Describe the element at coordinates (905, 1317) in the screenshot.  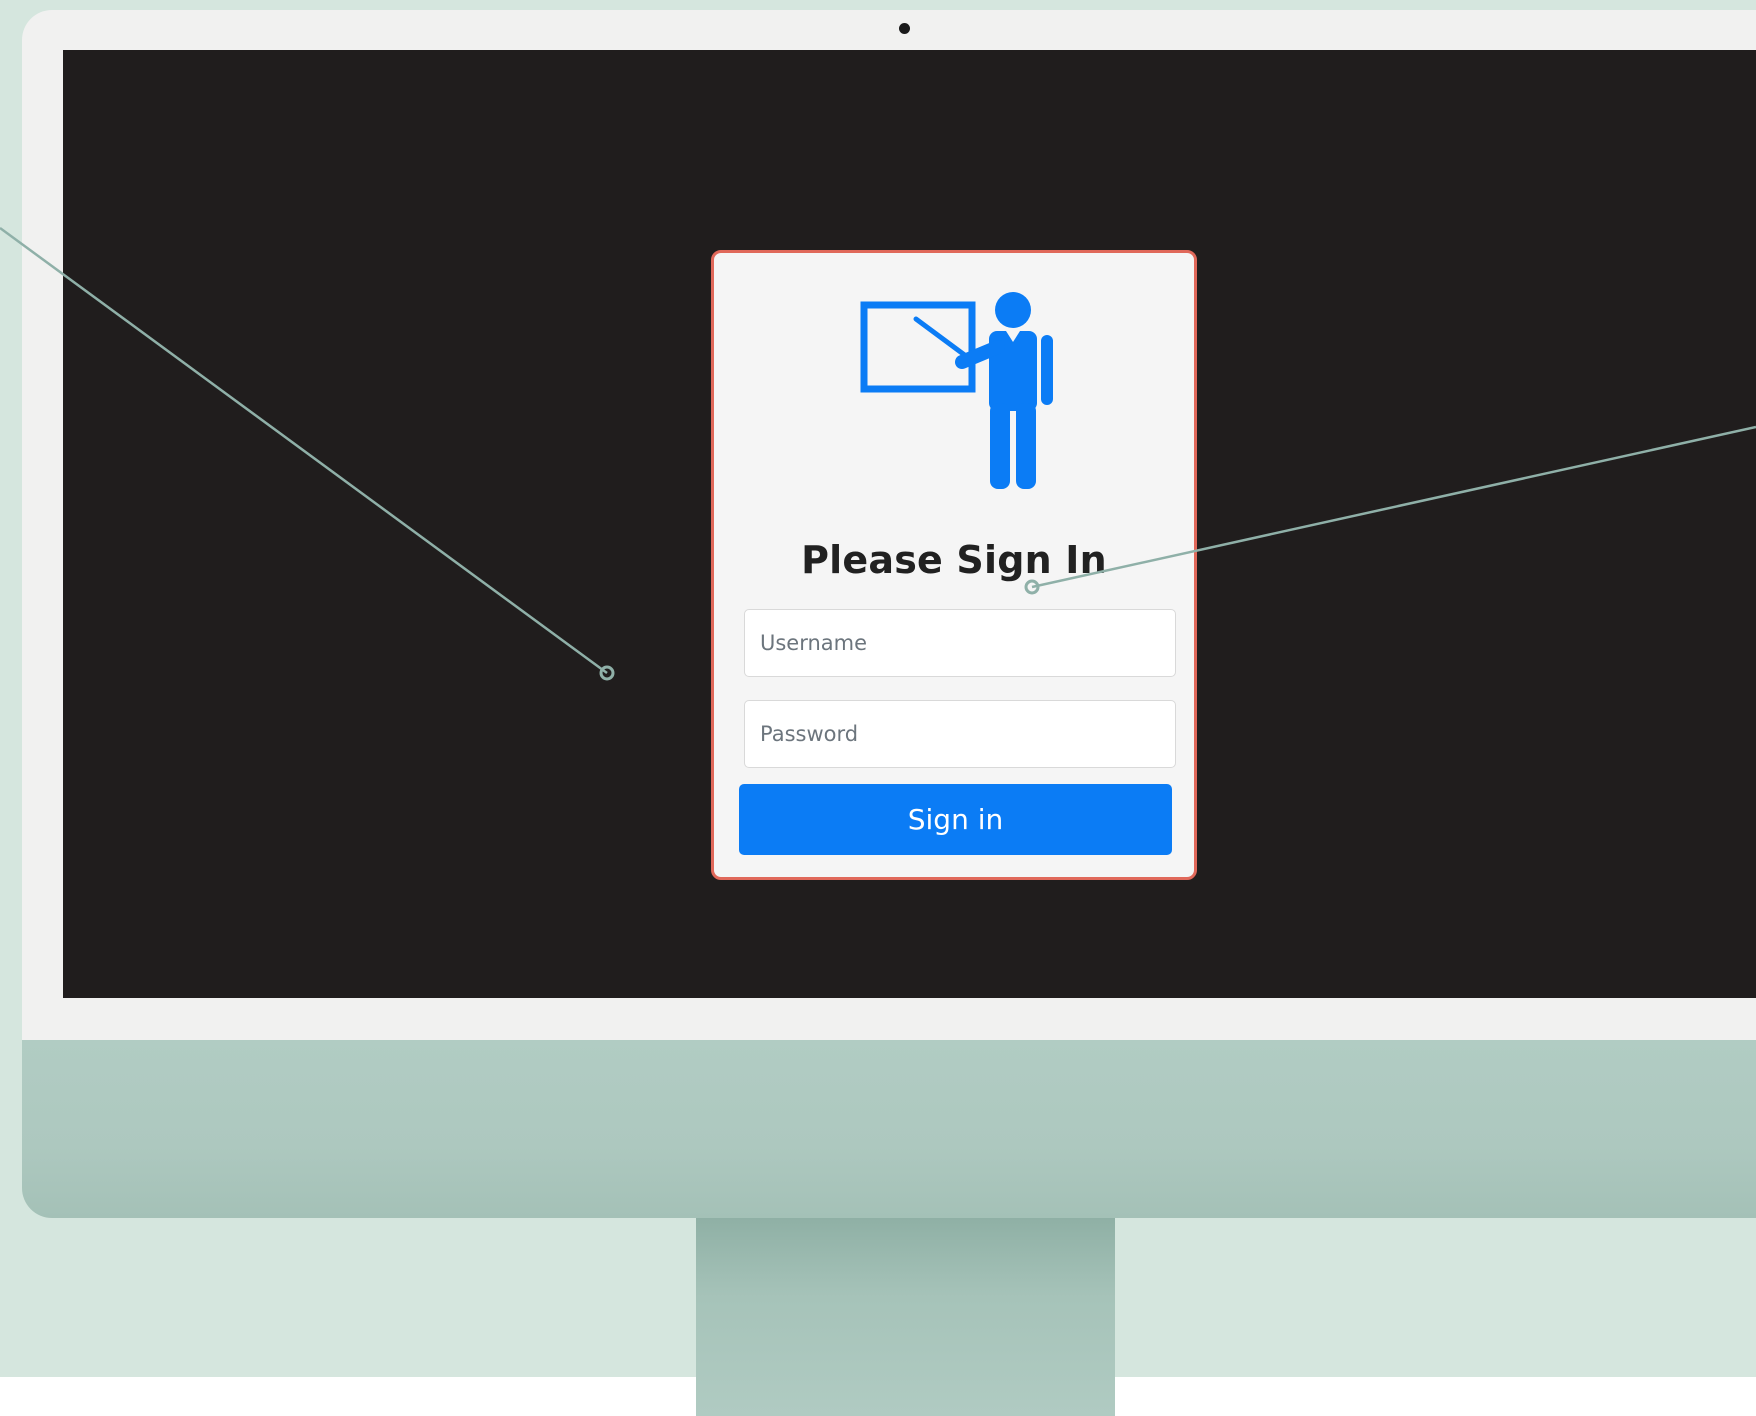
I see `monitor-stand` at that location.